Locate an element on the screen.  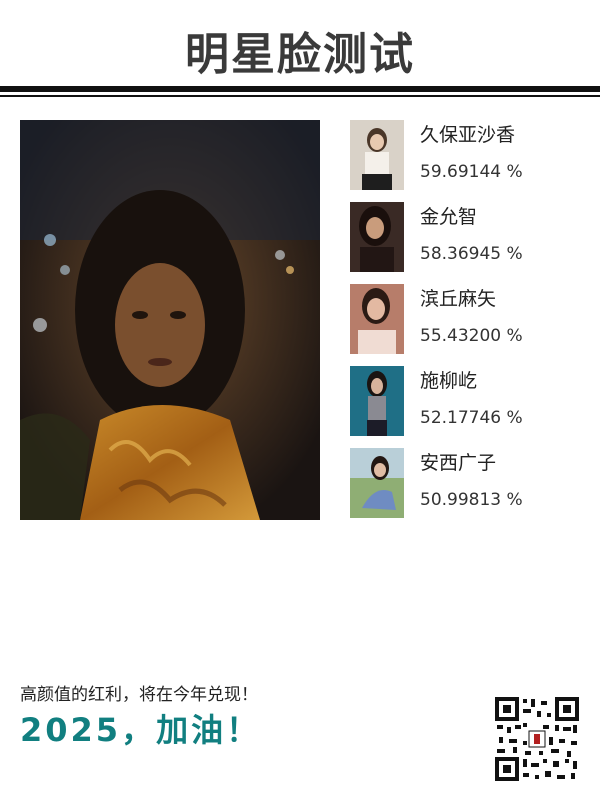
page-title: 明星脸测试 is located at coordinates (300, 54).